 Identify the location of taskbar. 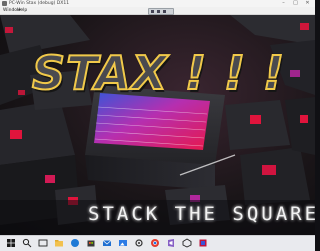
(157, 243).